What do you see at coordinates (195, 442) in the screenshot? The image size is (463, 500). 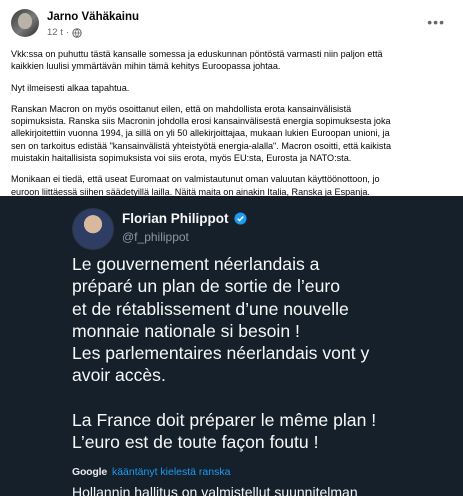 I see `tweet-line: L’euro est de toute façon foutu !` at bounding box center [195, 442].